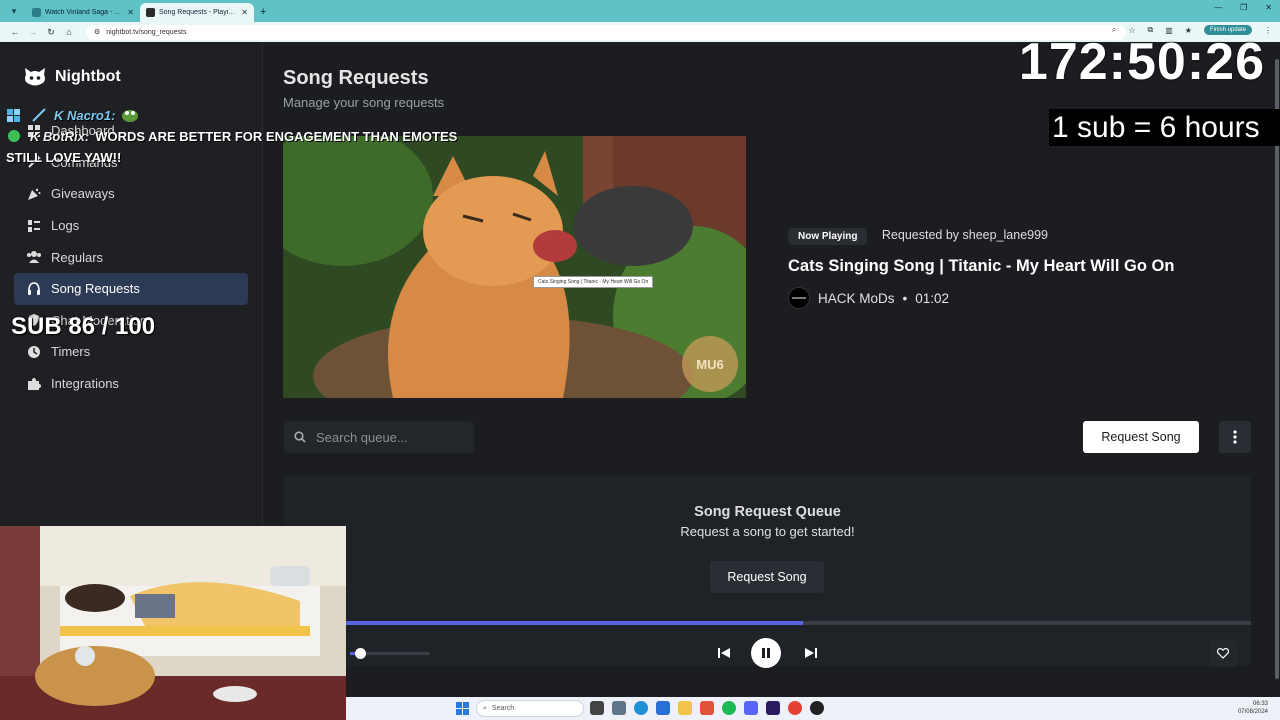  What do you see at coordinates (97, 32) in the screenshot?
I see `site-info-icon: ⚙` at bounding box center [97, 32].